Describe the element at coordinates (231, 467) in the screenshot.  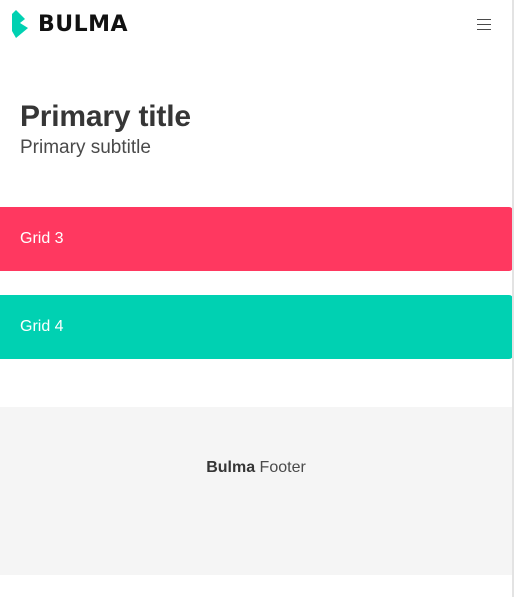
I see `footer-brand: Bulma` at that location.